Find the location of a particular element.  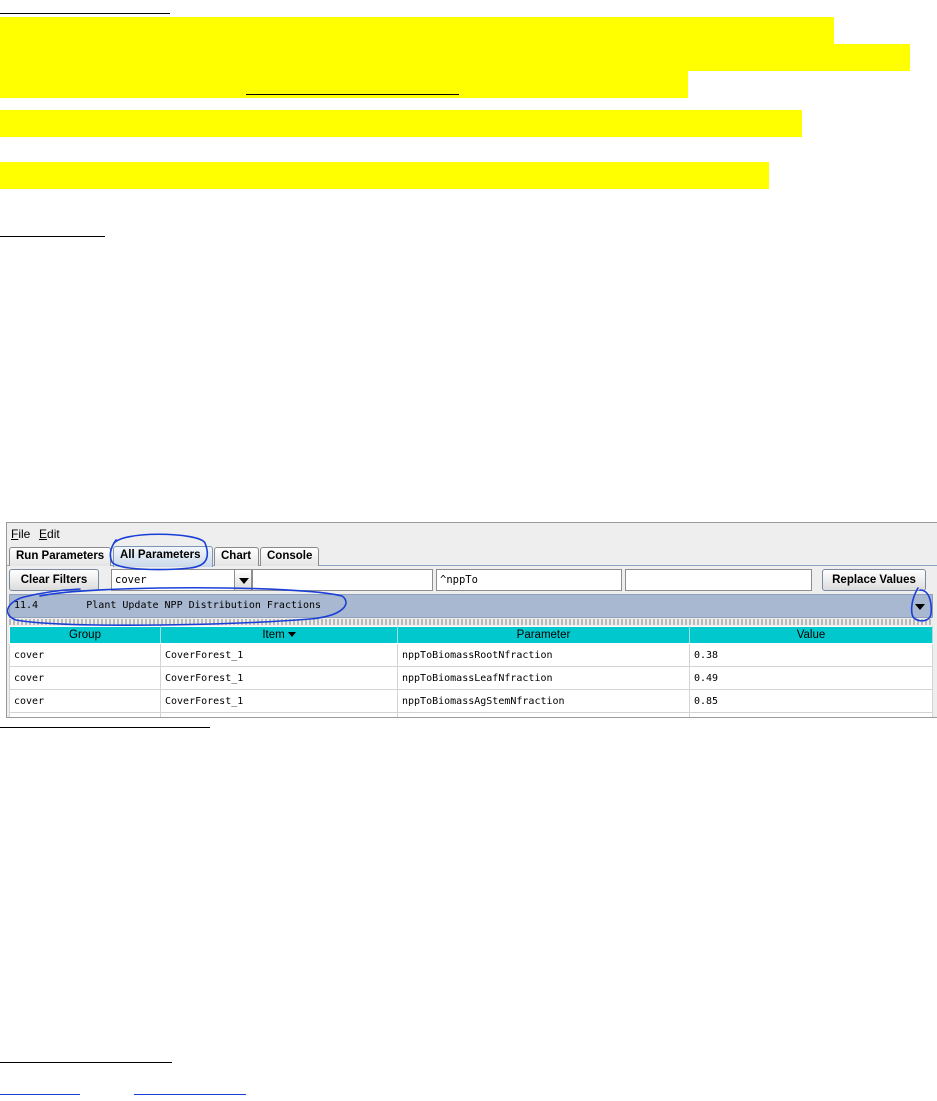

table-header-row: Group Item Parameter Value is located at coordinates (471, 635).